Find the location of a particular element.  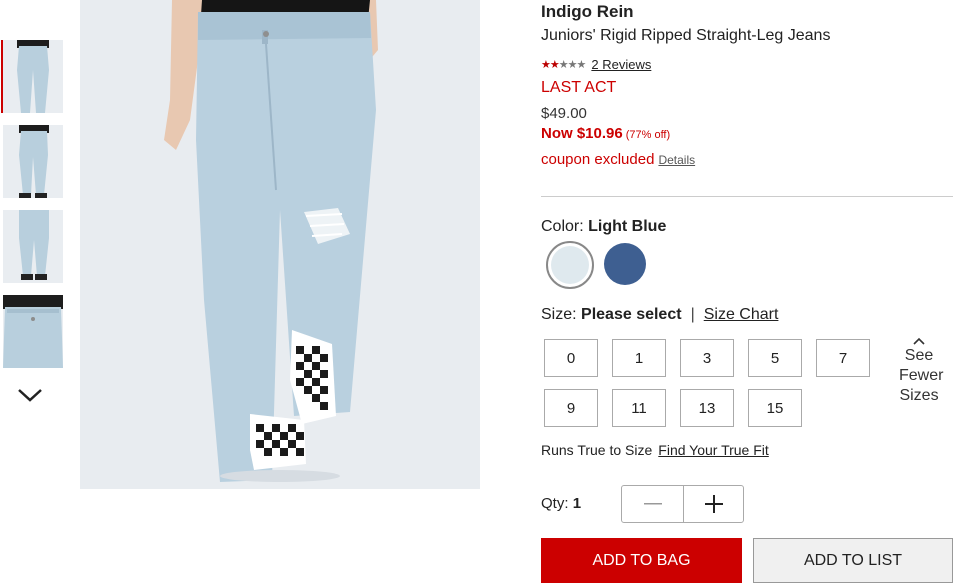

thumbnail-side is located at coordinates (33, 161).